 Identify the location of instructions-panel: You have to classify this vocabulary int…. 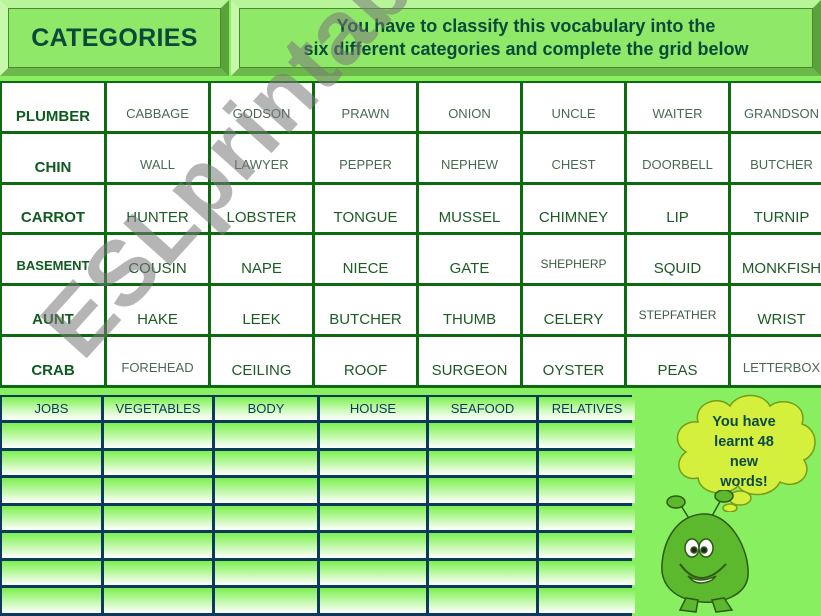
(526, 38).